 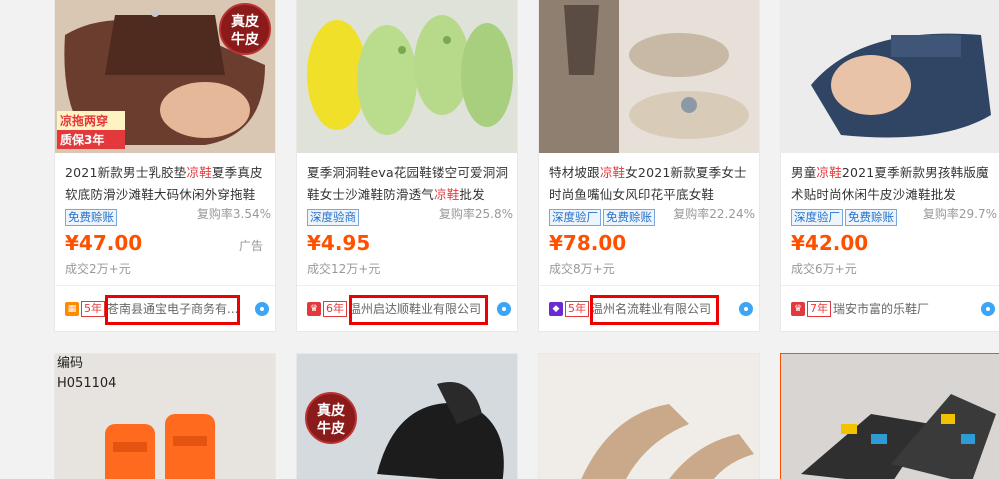 What do you see at coordinates (652, 184) in the screenshot?
I see `product-title: 特材坡跟凉鞋女2021新款夏季女士时尚鱼嘴仙女风印花平底女鞋` at bounding box center [652, 184].